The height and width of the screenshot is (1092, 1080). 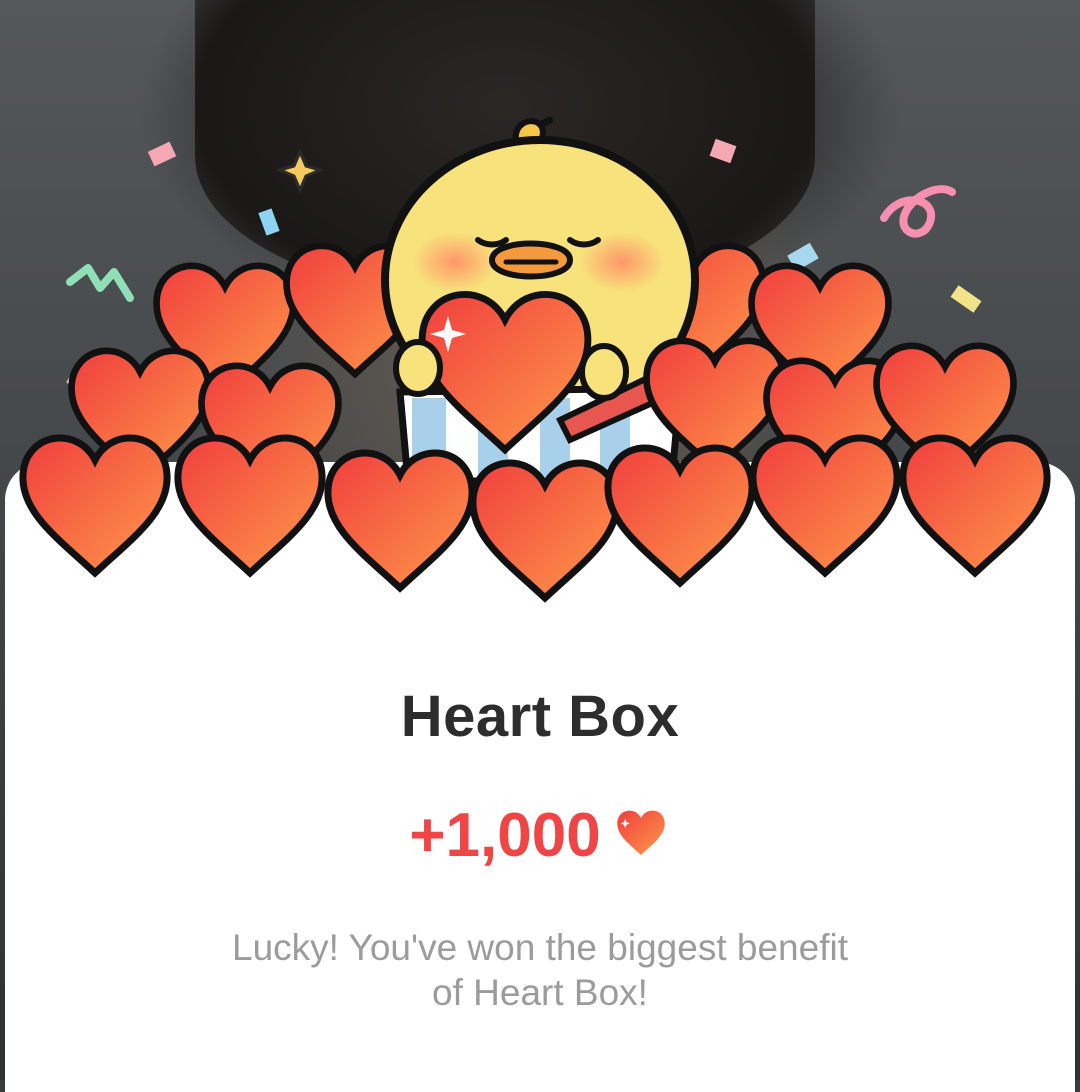 What do you see at coordinates (640, 832) in the screenshot?
I see `heart-icon` at bounding box center [640, 832].